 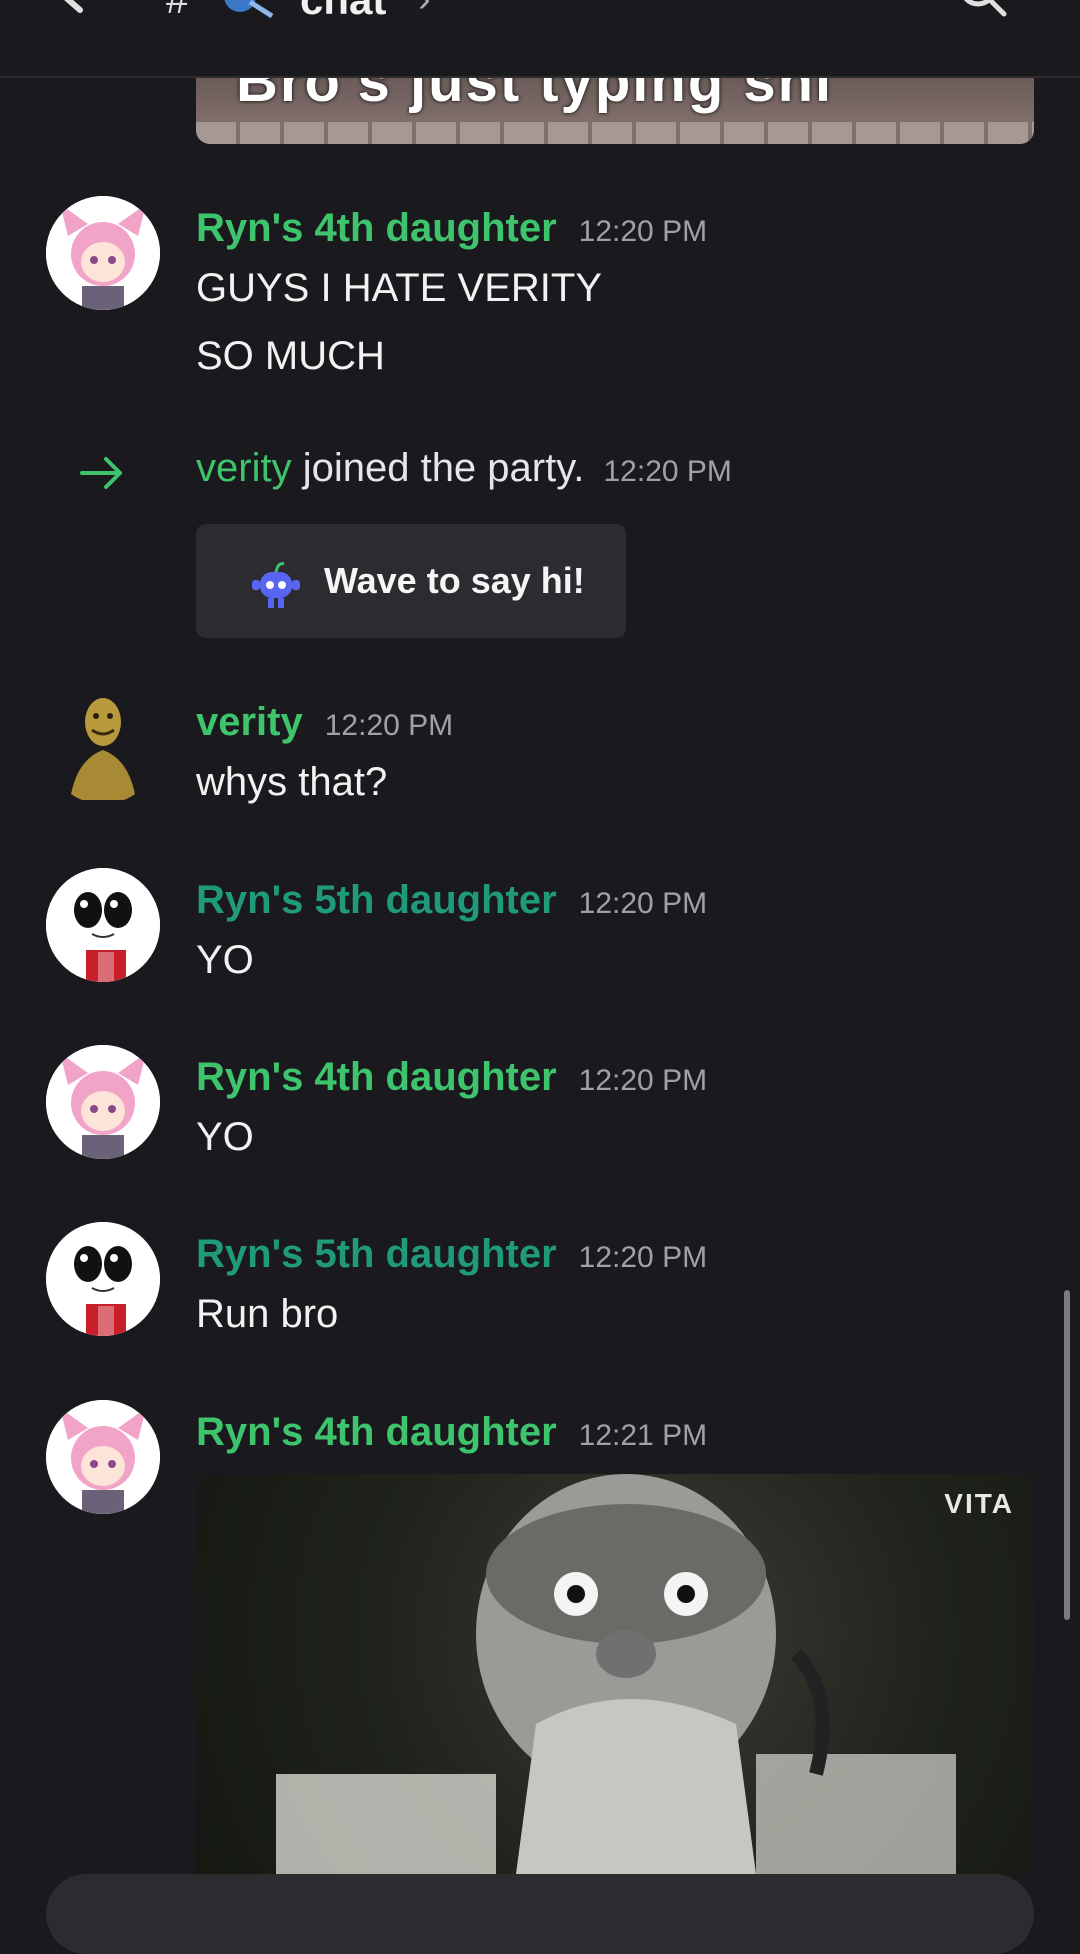 I want to click on message-text: whys that?, so click(x=292, y=782).